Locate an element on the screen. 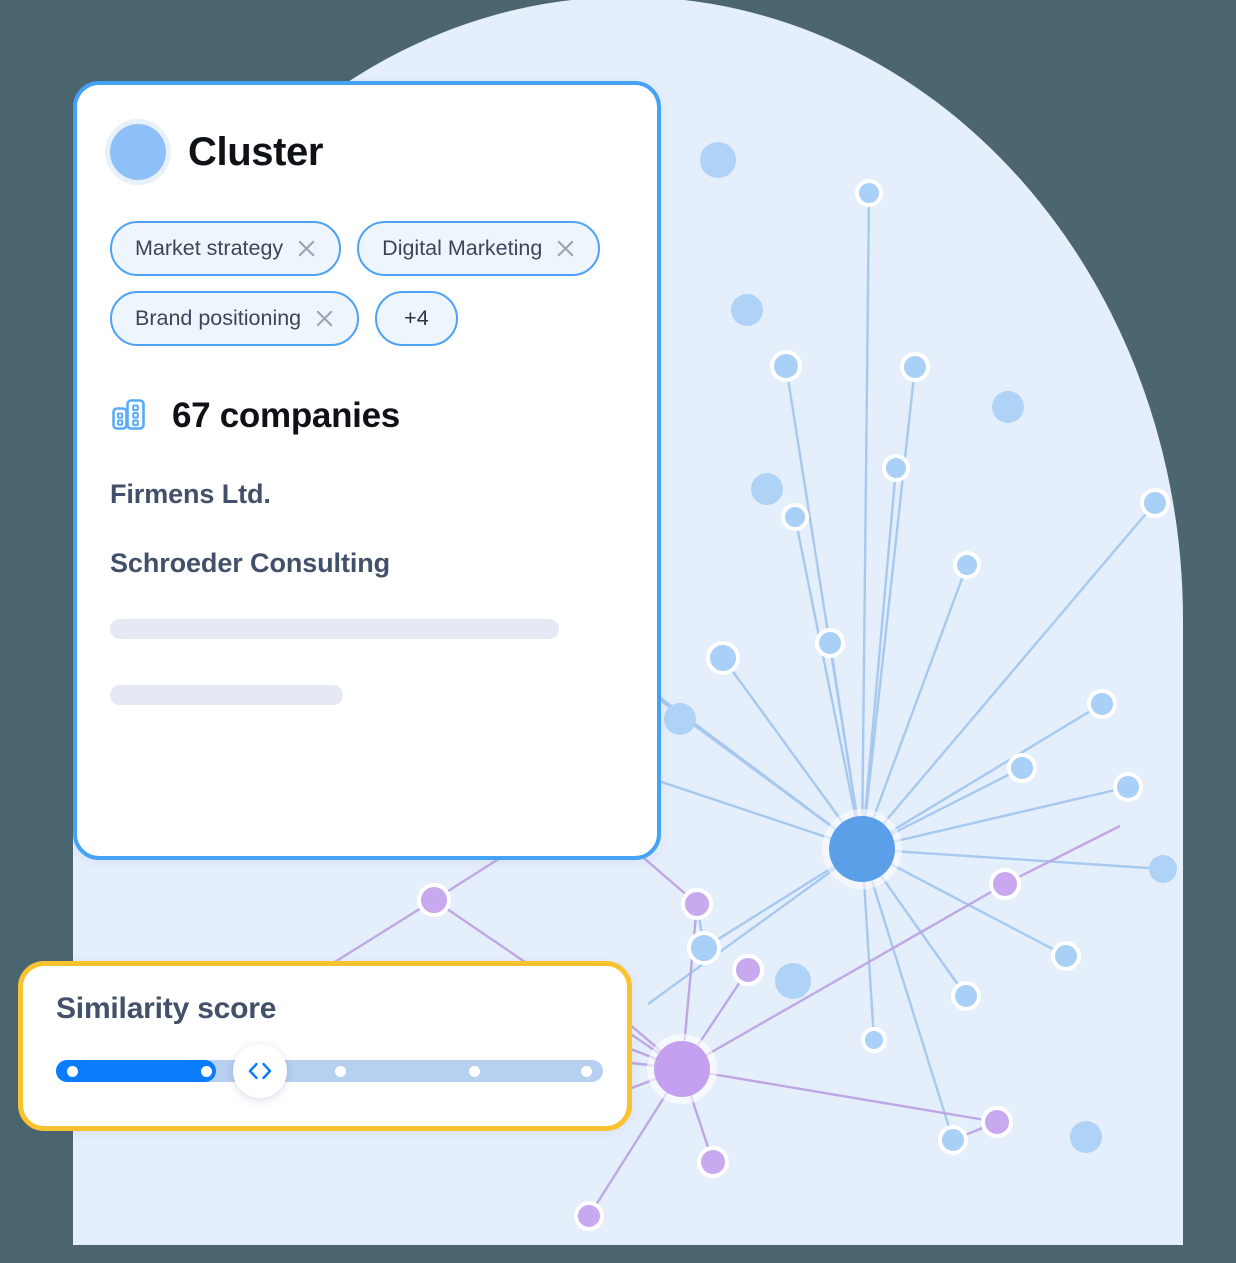  graph-hub-purple is located at coordinates (682, 1069).